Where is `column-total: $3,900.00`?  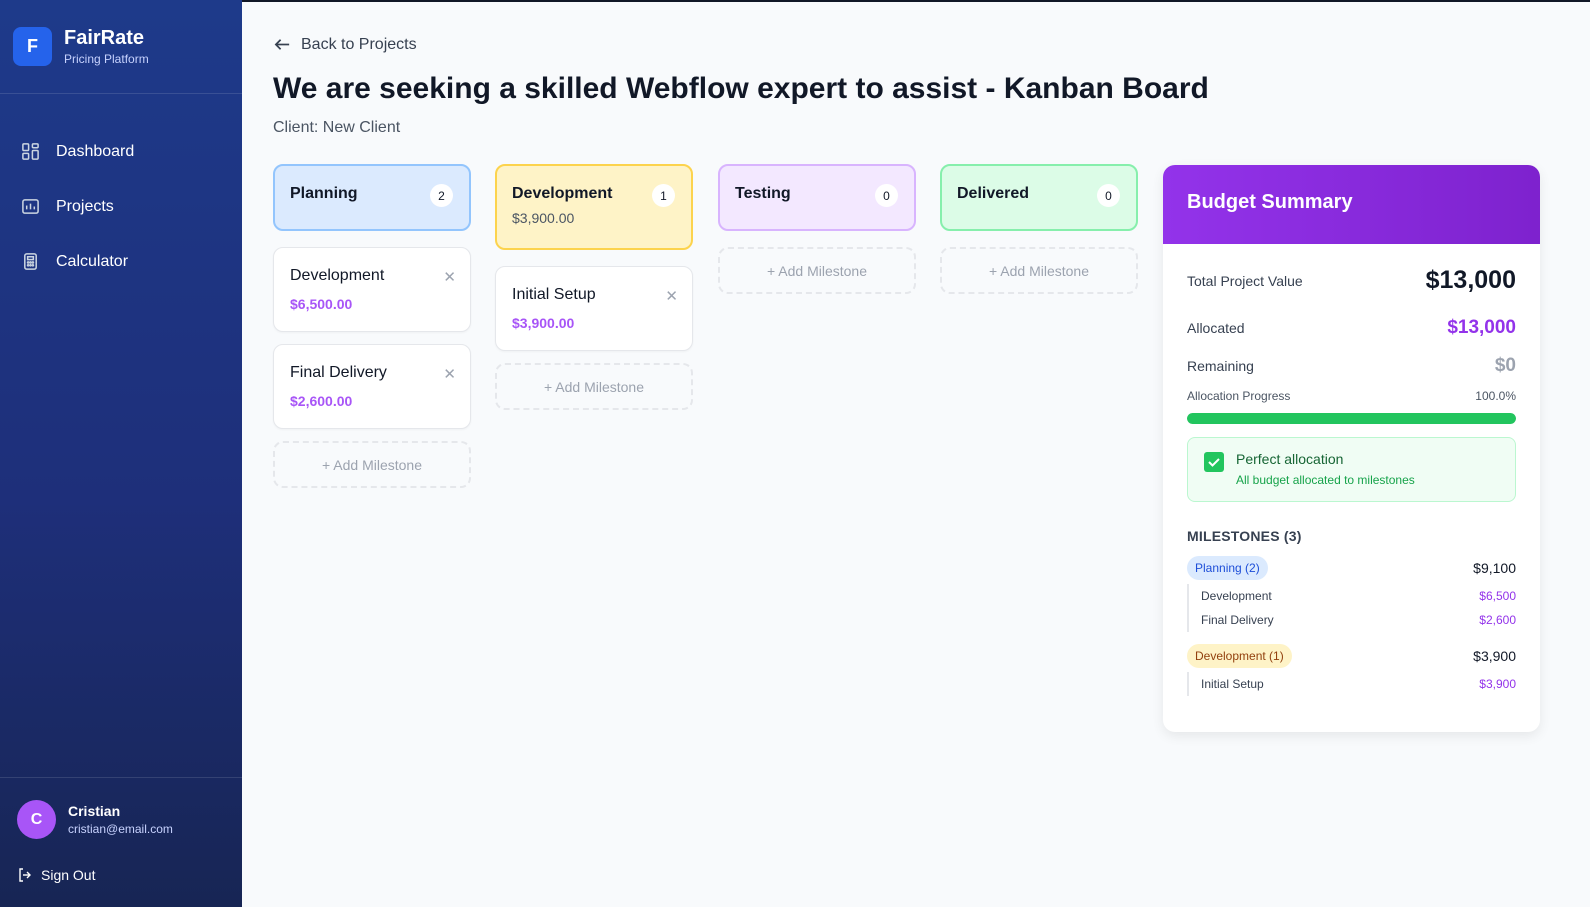 column-total: $3,900.00 is located at coordinates (543, 218).